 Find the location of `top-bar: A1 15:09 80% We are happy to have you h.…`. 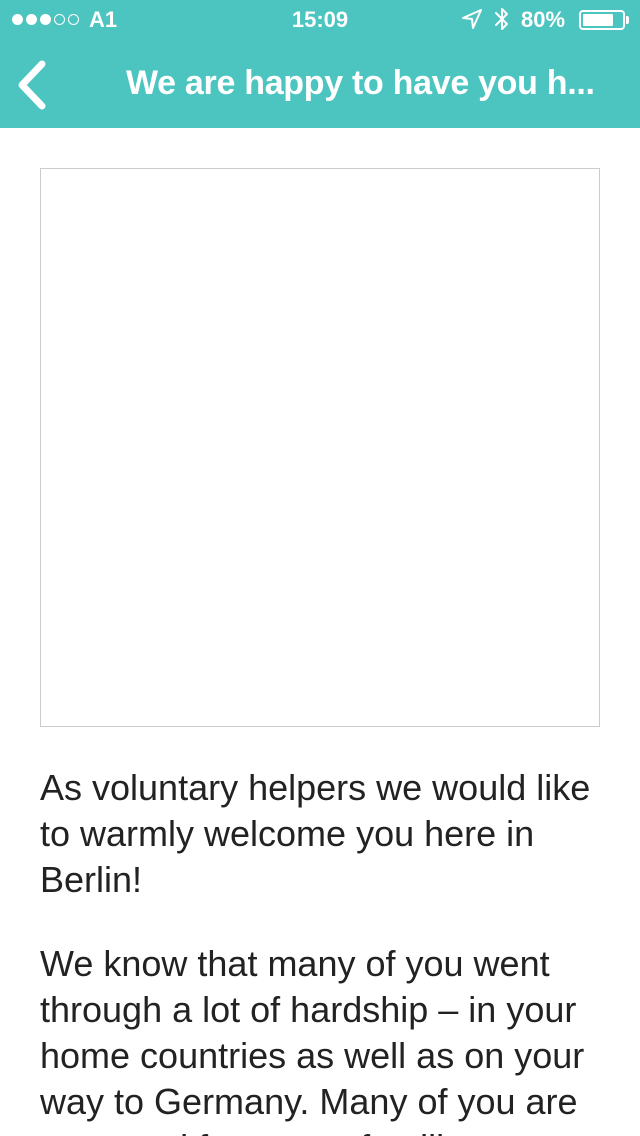

top-bar: A1 15:09 80% We are happy to have you h.… is located at coordinates (320, 64).